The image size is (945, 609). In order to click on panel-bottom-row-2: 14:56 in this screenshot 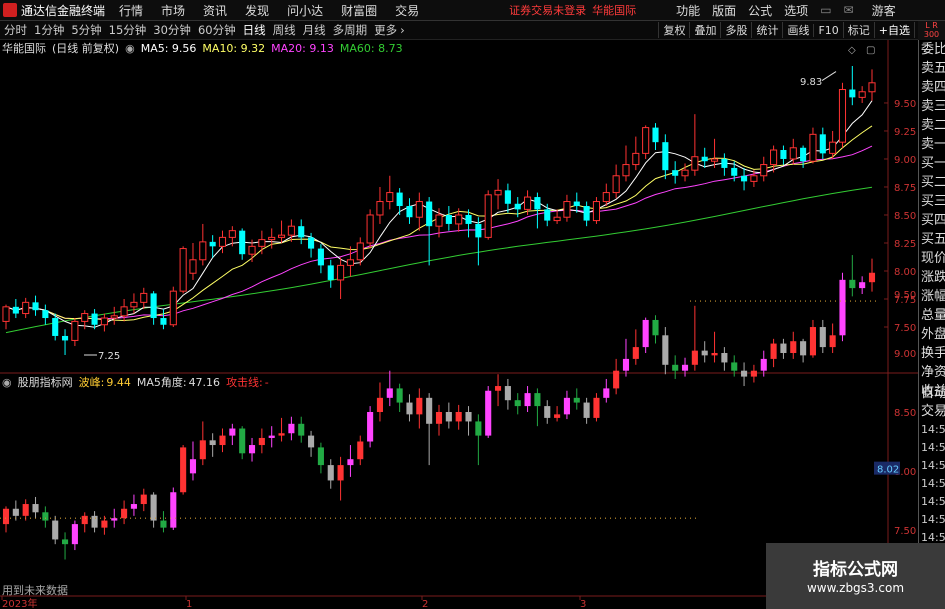, I will do `click(932, 430)`.